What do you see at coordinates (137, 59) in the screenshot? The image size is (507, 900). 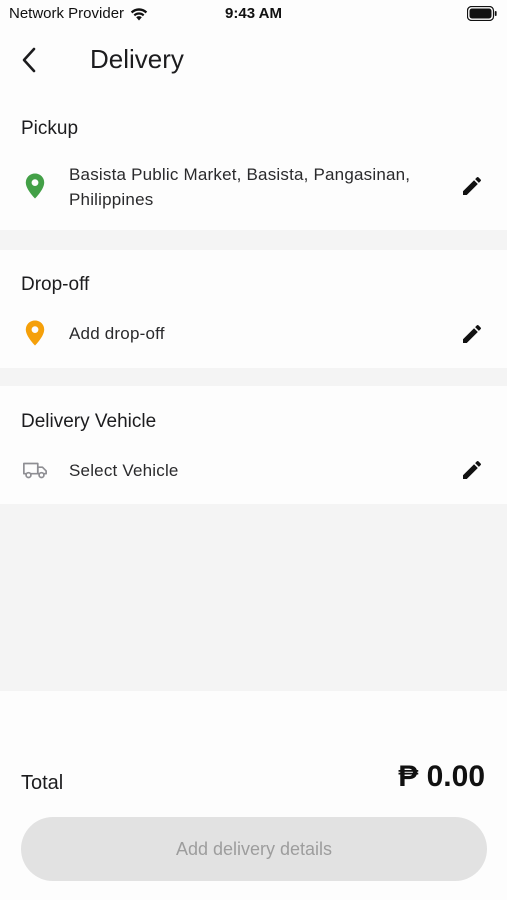 I see `page-title: Delivery` at bounding box center [137, 59].